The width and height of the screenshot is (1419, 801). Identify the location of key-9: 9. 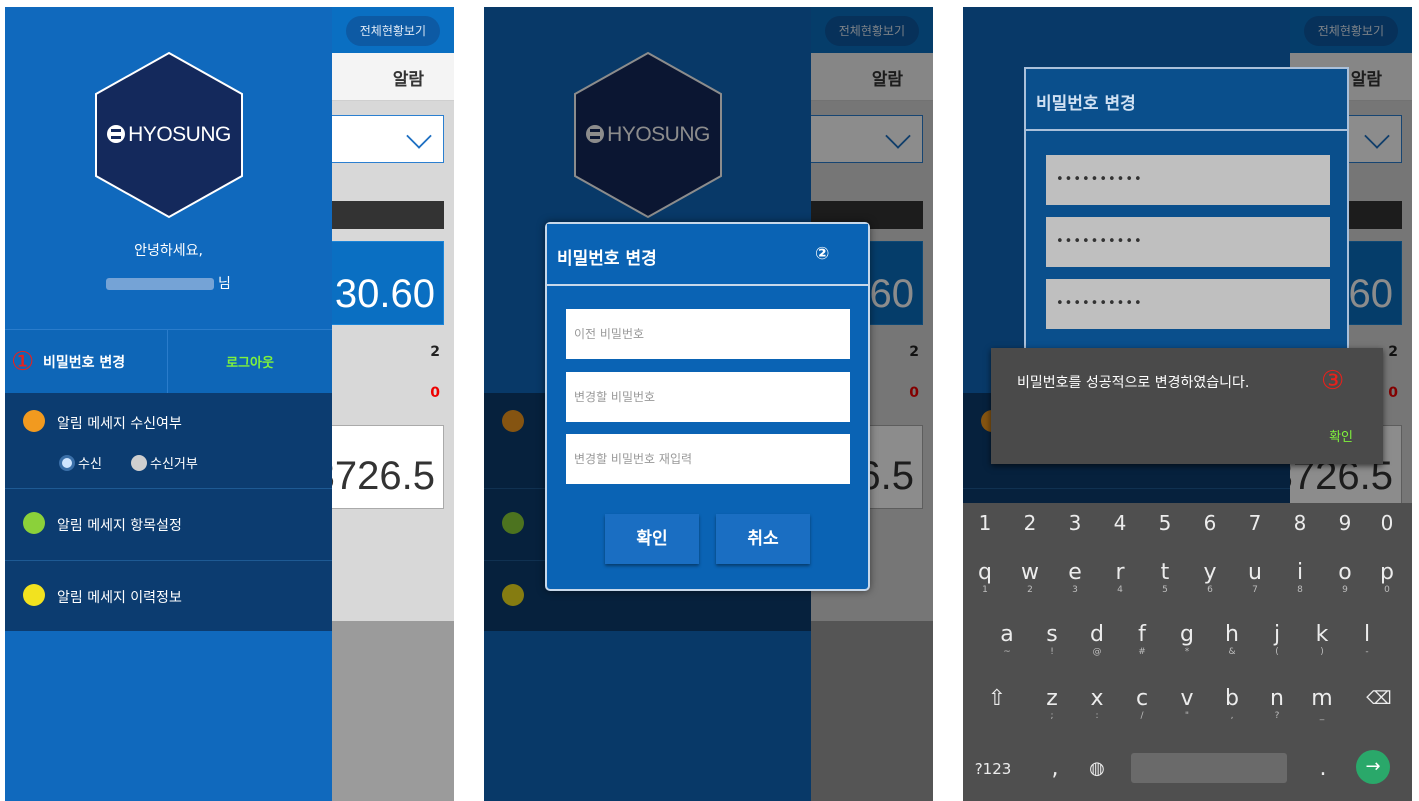
(1345, 523).